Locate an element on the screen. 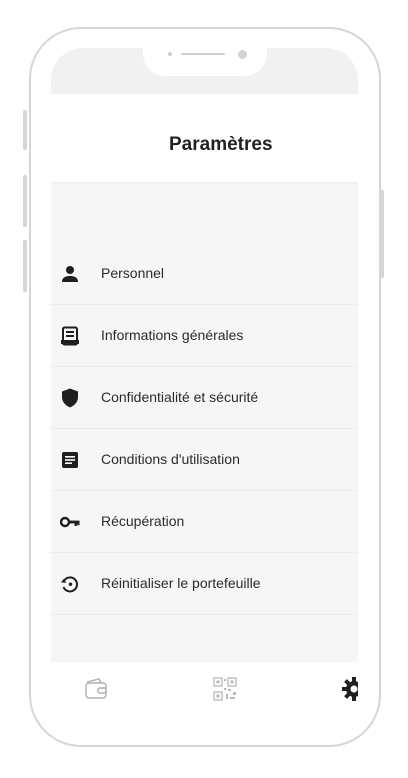  menu-item-informations: Informations générales is located at coordinates (204, 336).